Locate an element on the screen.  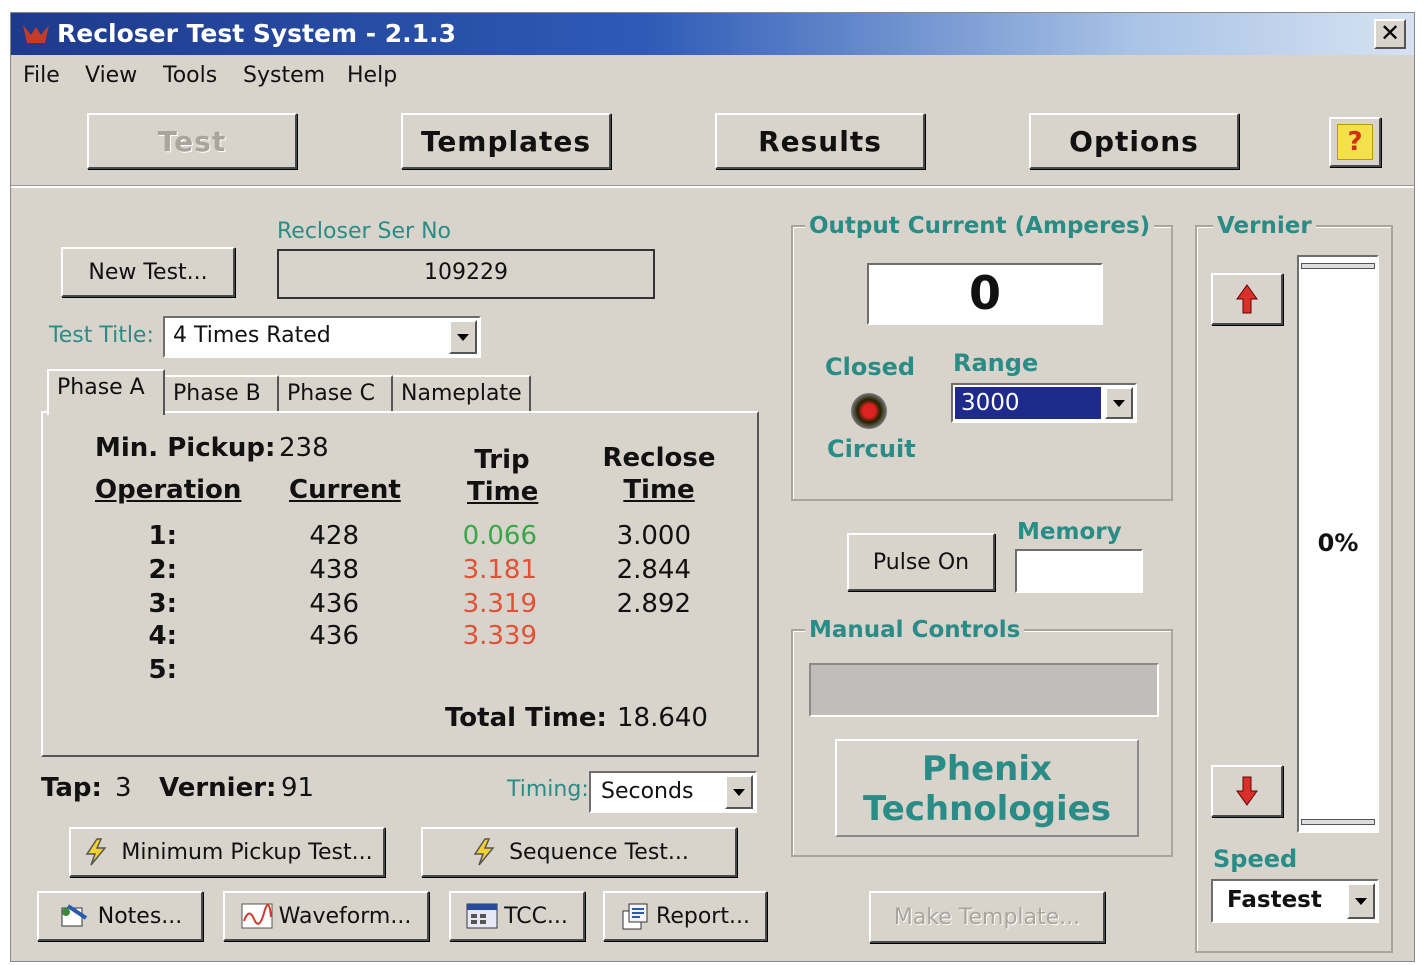
timing-select: Seconds is located at coordinates (673, 792).